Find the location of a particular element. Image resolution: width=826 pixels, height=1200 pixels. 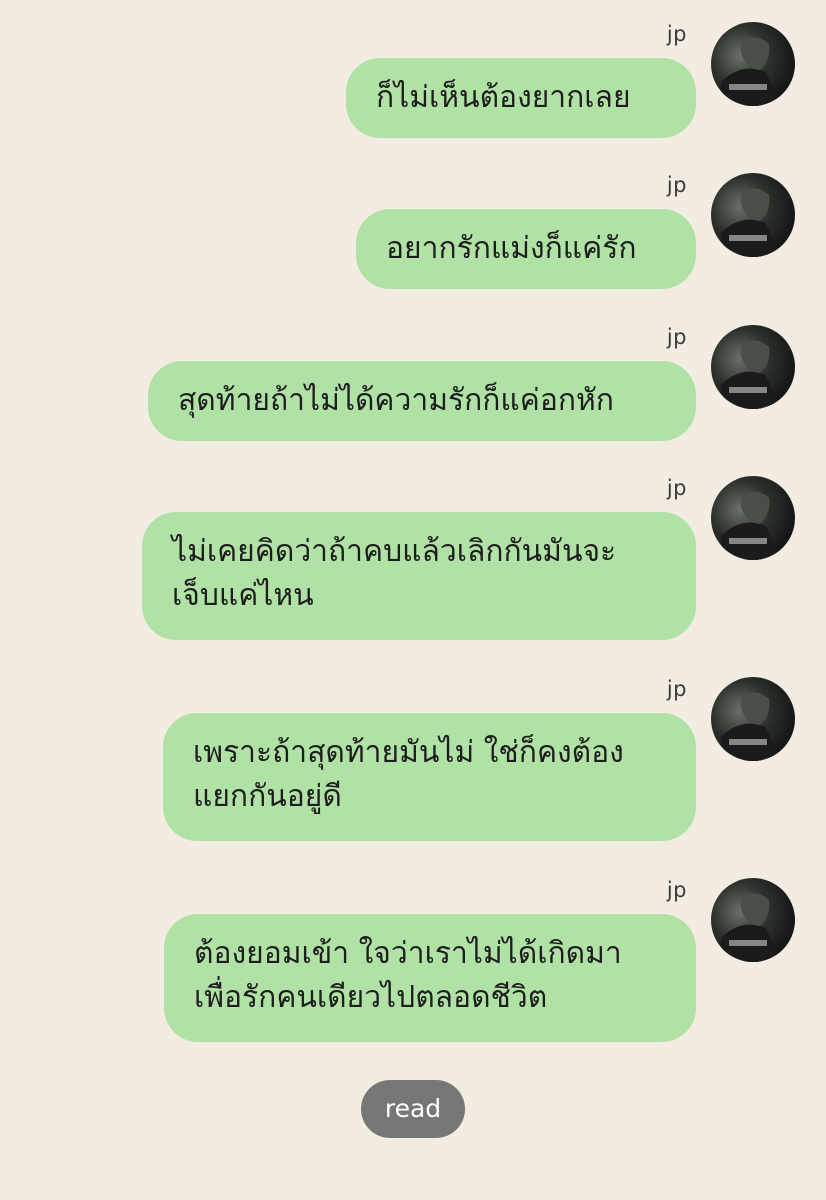

message-bubble: สุดท้ายถ้าไม่ได้ความรักก็แค่อกหัก is located at coordinates (422, 401).